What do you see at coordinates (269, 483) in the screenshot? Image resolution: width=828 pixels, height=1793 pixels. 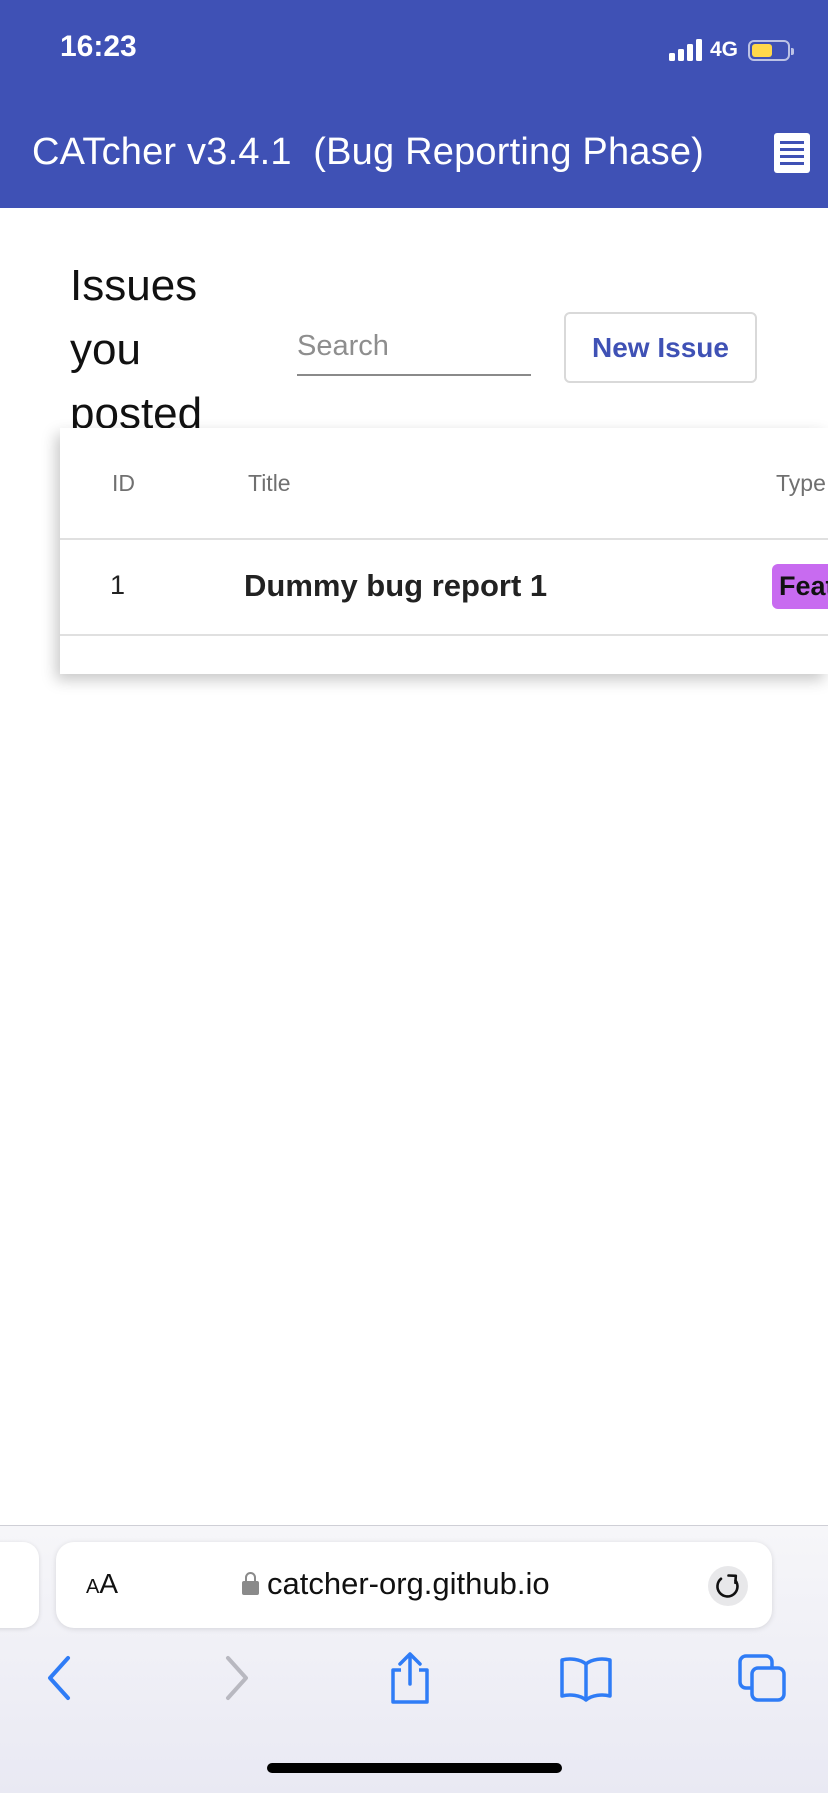 I see `column-header-title: Title` at bounding box center [269, 483].